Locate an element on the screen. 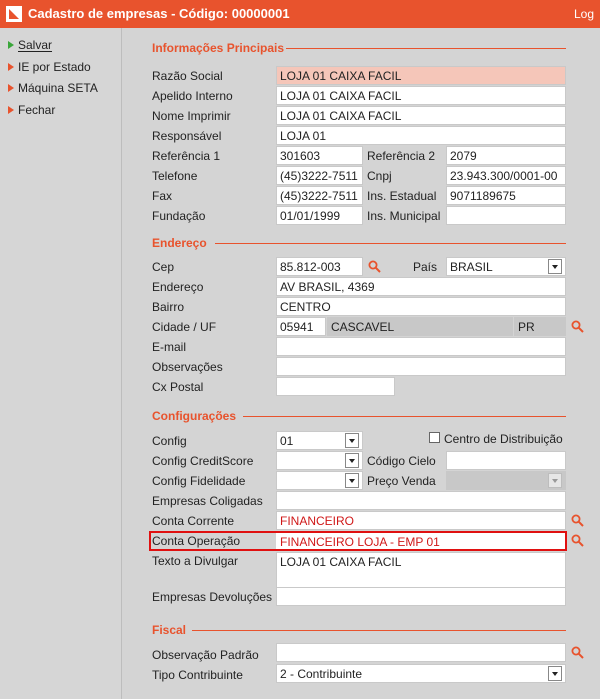 The width and height of the screenshot is (600, 699). razao-social-input: LOJA 01 CAIXA FACIL is located at coordinates (421, 75).